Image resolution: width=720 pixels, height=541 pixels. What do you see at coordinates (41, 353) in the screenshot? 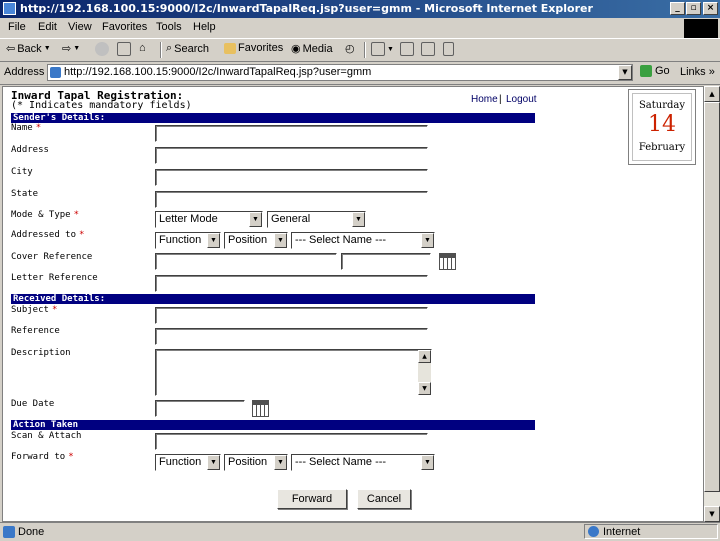
I see `description-label: Description` at bounding box center [41, 353].